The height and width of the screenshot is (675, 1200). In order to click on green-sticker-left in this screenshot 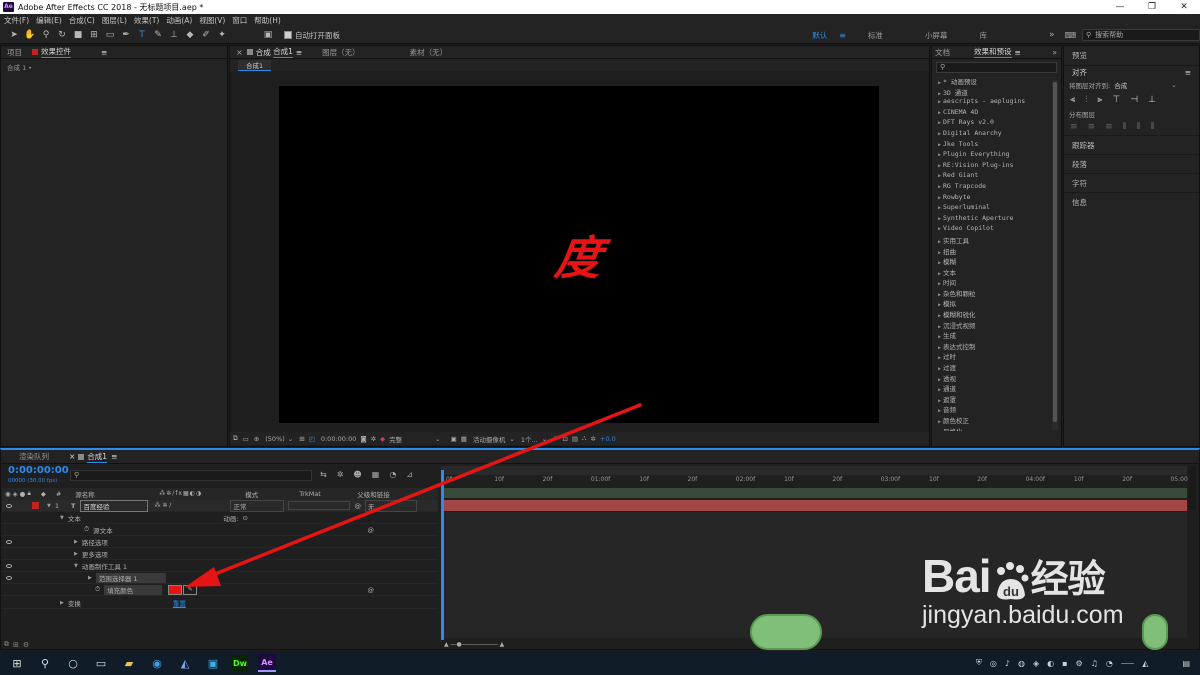, I will do `click(786, 632)`.